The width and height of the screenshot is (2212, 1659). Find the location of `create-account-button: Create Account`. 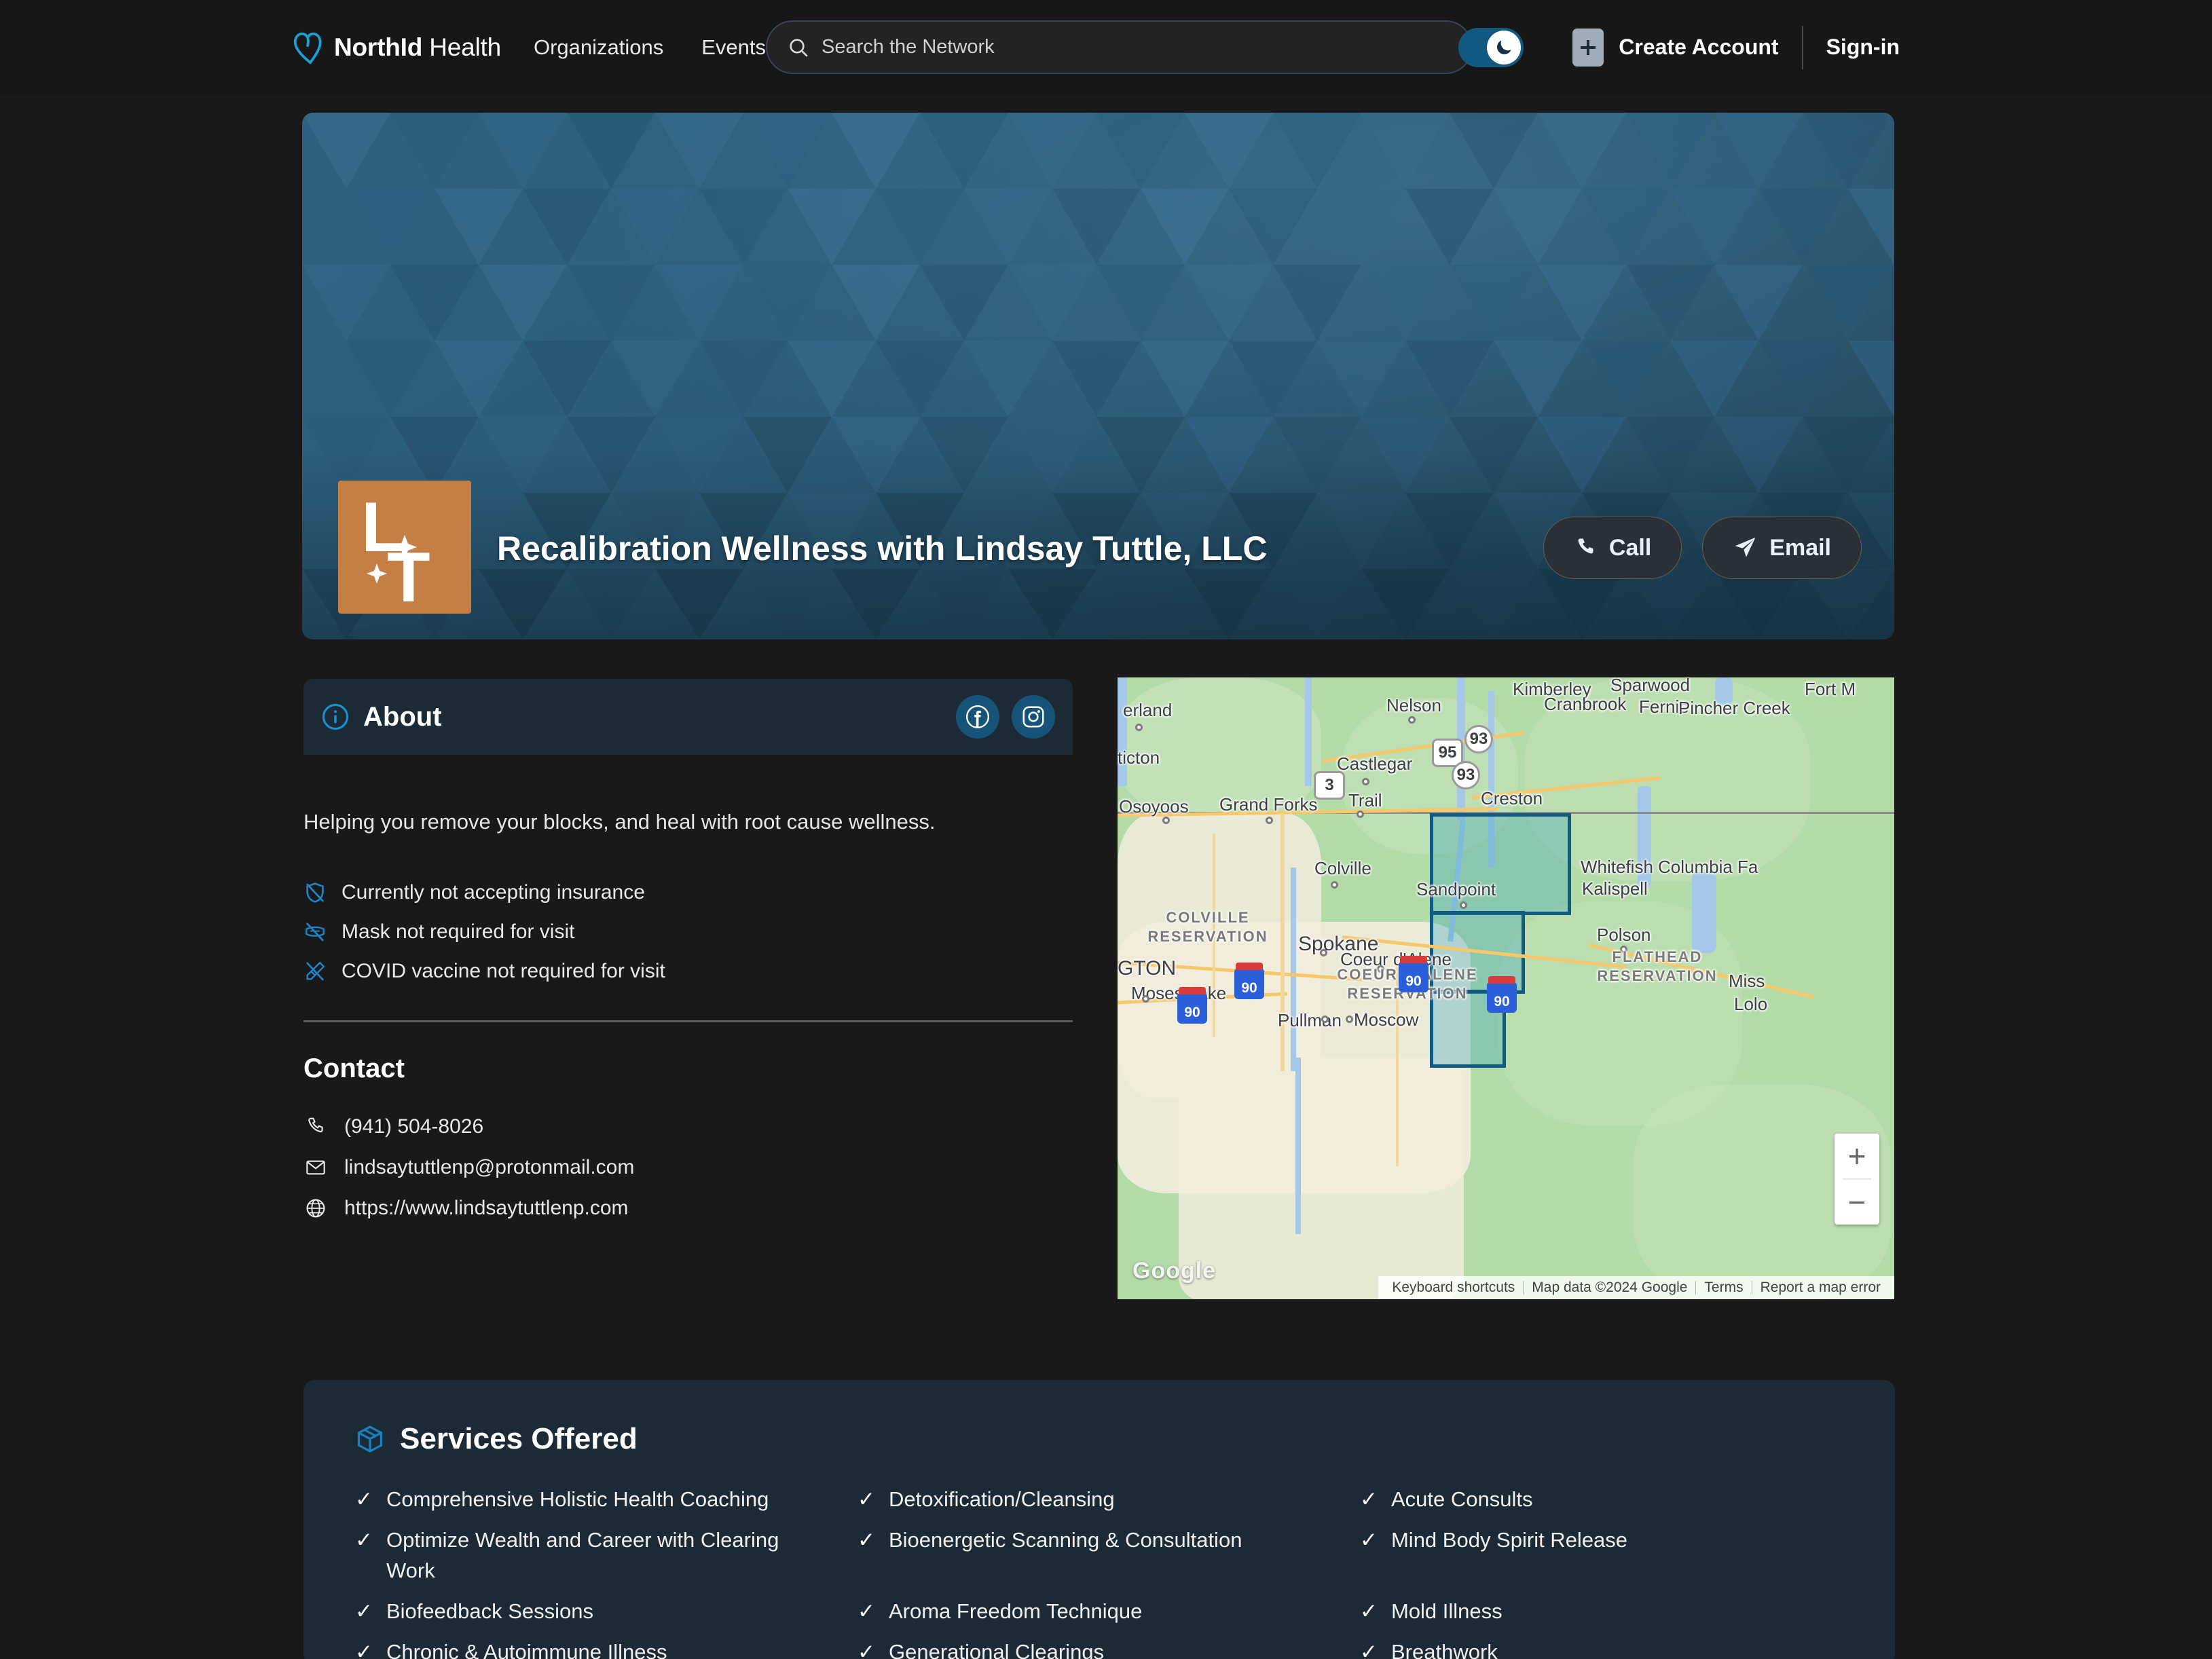

create-account-button: Create Account is located at coordinates (1675, 48).